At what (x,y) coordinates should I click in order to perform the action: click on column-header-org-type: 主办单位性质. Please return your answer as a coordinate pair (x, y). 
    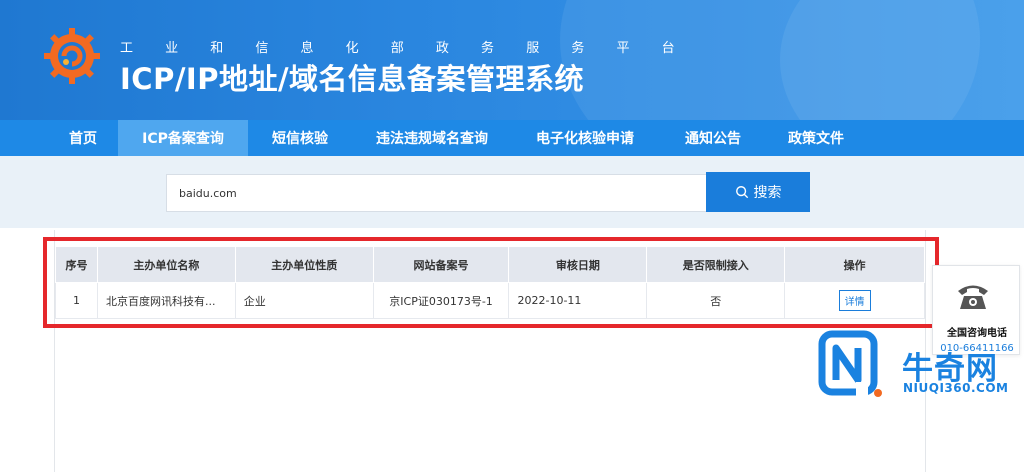
    Looking at the image, I should click on (304, 264).